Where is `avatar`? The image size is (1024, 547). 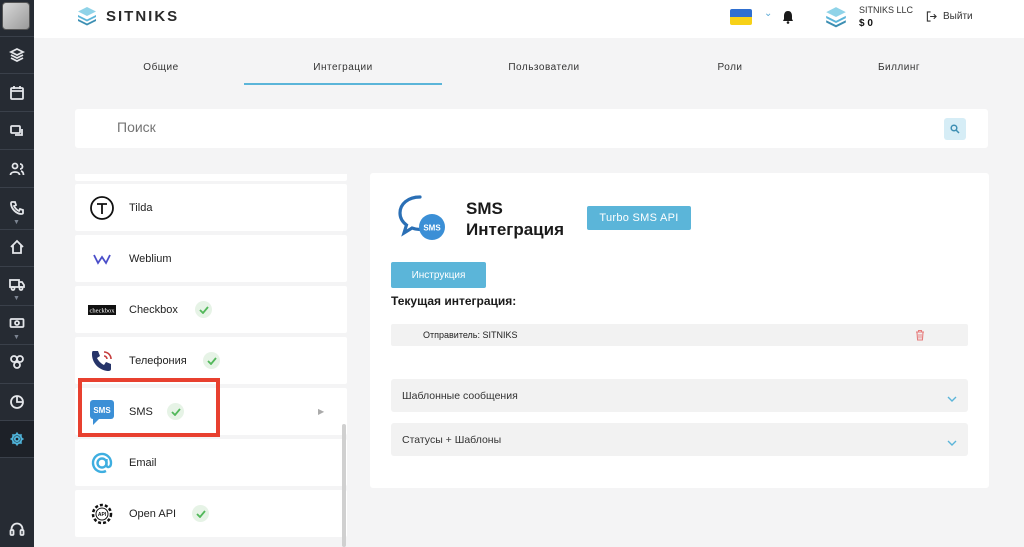
avatar is located at coordinates (16, 16).